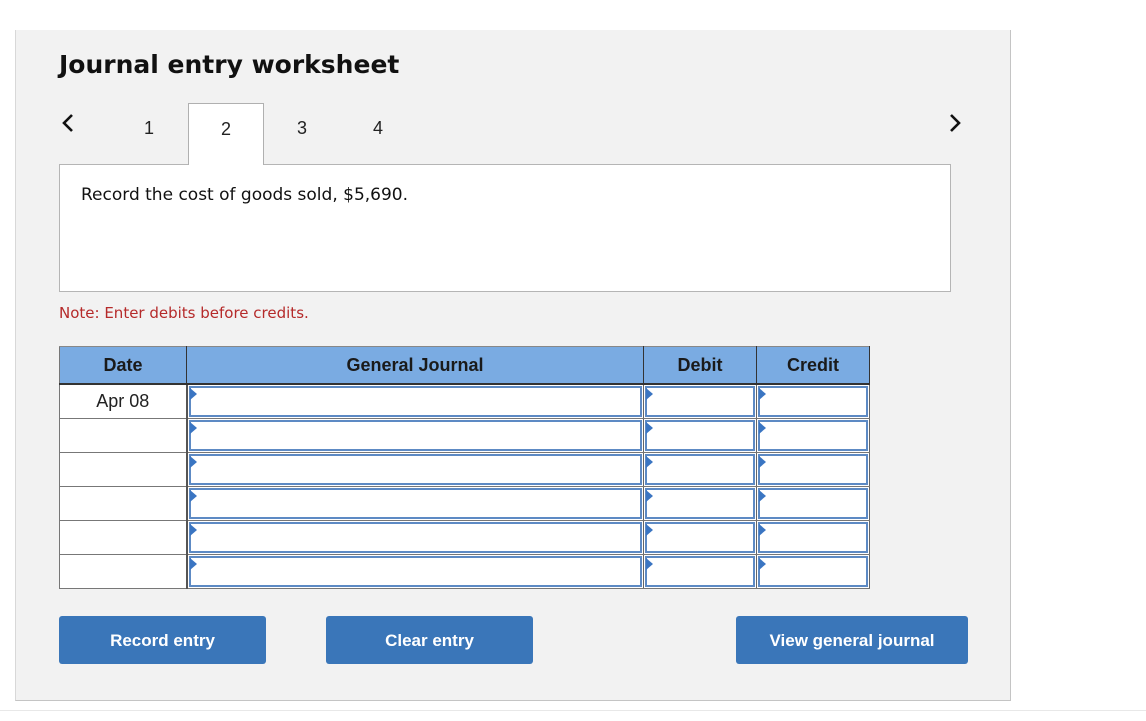 Image resolution: width=1146 pixels, height=721 pixels. What do you see at coordinates (67, 123) in the screenshot?
I see `chevron-left-icon` at bounding box center [67, 123].